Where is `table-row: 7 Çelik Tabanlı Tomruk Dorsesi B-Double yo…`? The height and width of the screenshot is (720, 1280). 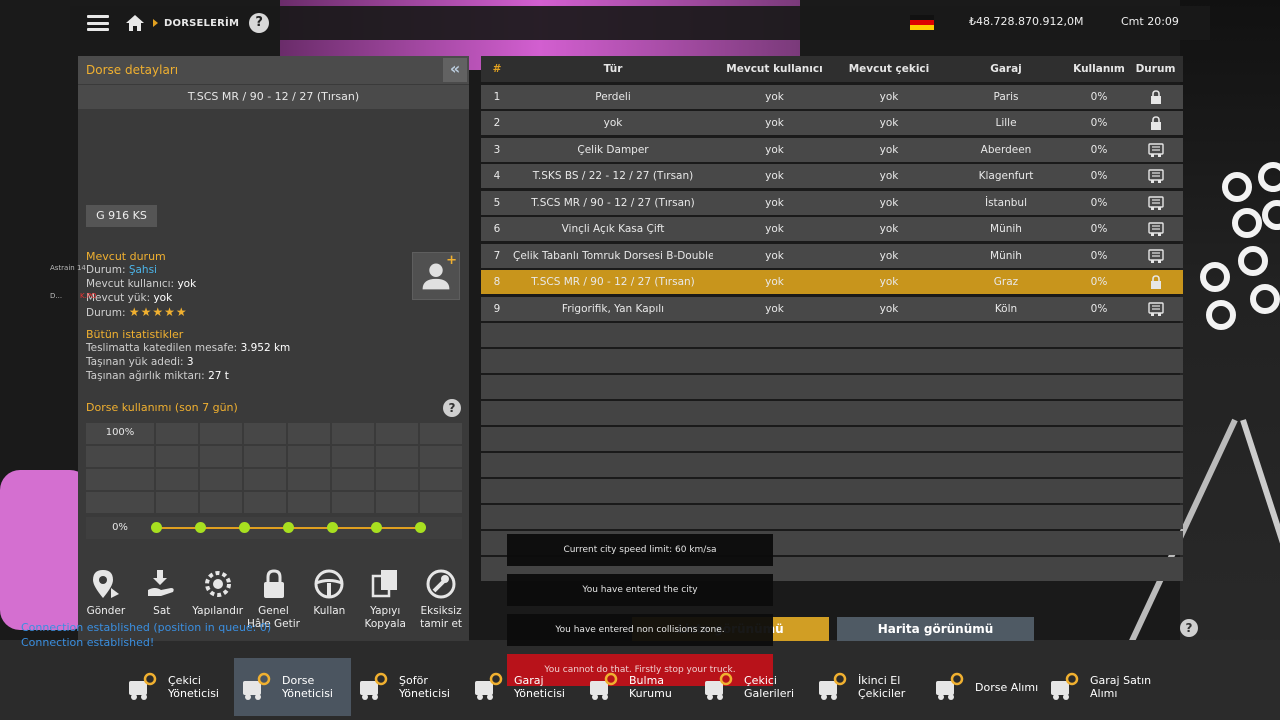 table-row: 7 Çelik Tabanlı Tomruk Dorsesi B-Double yo… is located at coordinates (832, 255).